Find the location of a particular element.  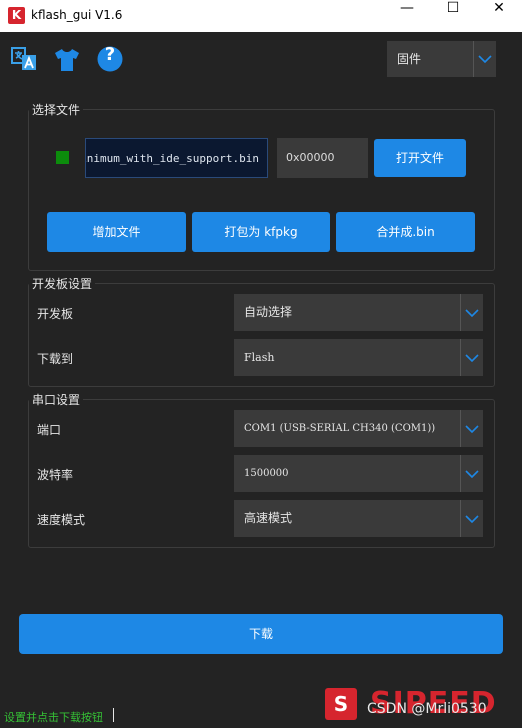

file-path-text: inimum_with_ide_support.bin is located at coordinates (172, 158).